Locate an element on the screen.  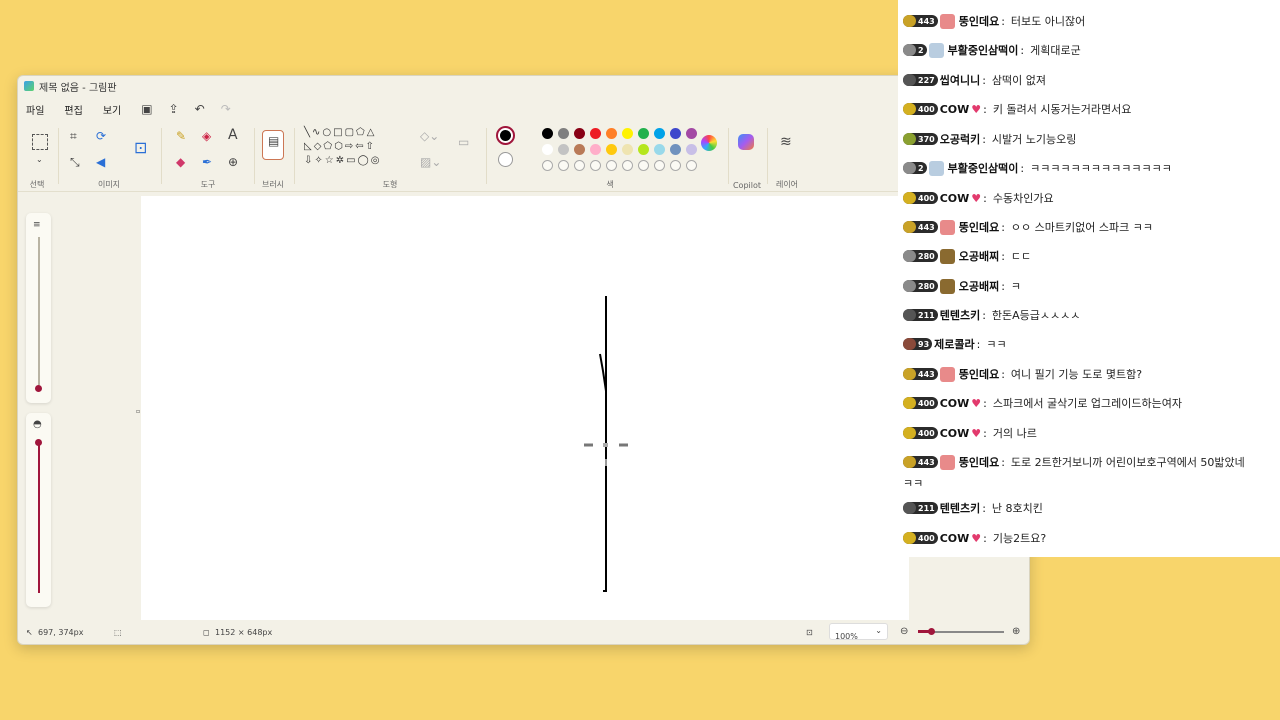
shapes-gallery: ╲∿○□▢⬠△ ◺◇⬠⬡⇨⇦⇧ ⇩✧☆✲▭◯◎ is located at coordinates (356, 147).